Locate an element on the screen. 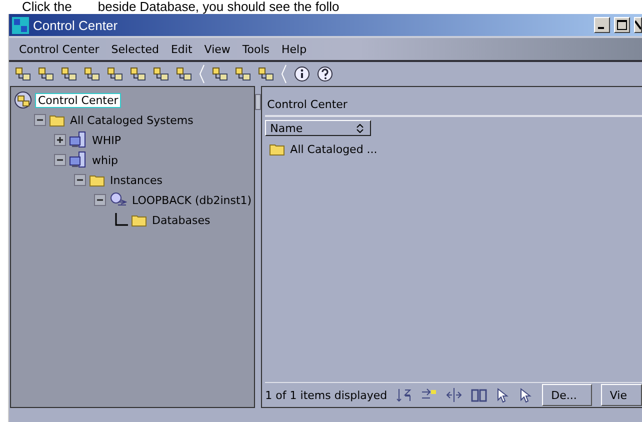  sort-icon is located at coordinates (404, 395).